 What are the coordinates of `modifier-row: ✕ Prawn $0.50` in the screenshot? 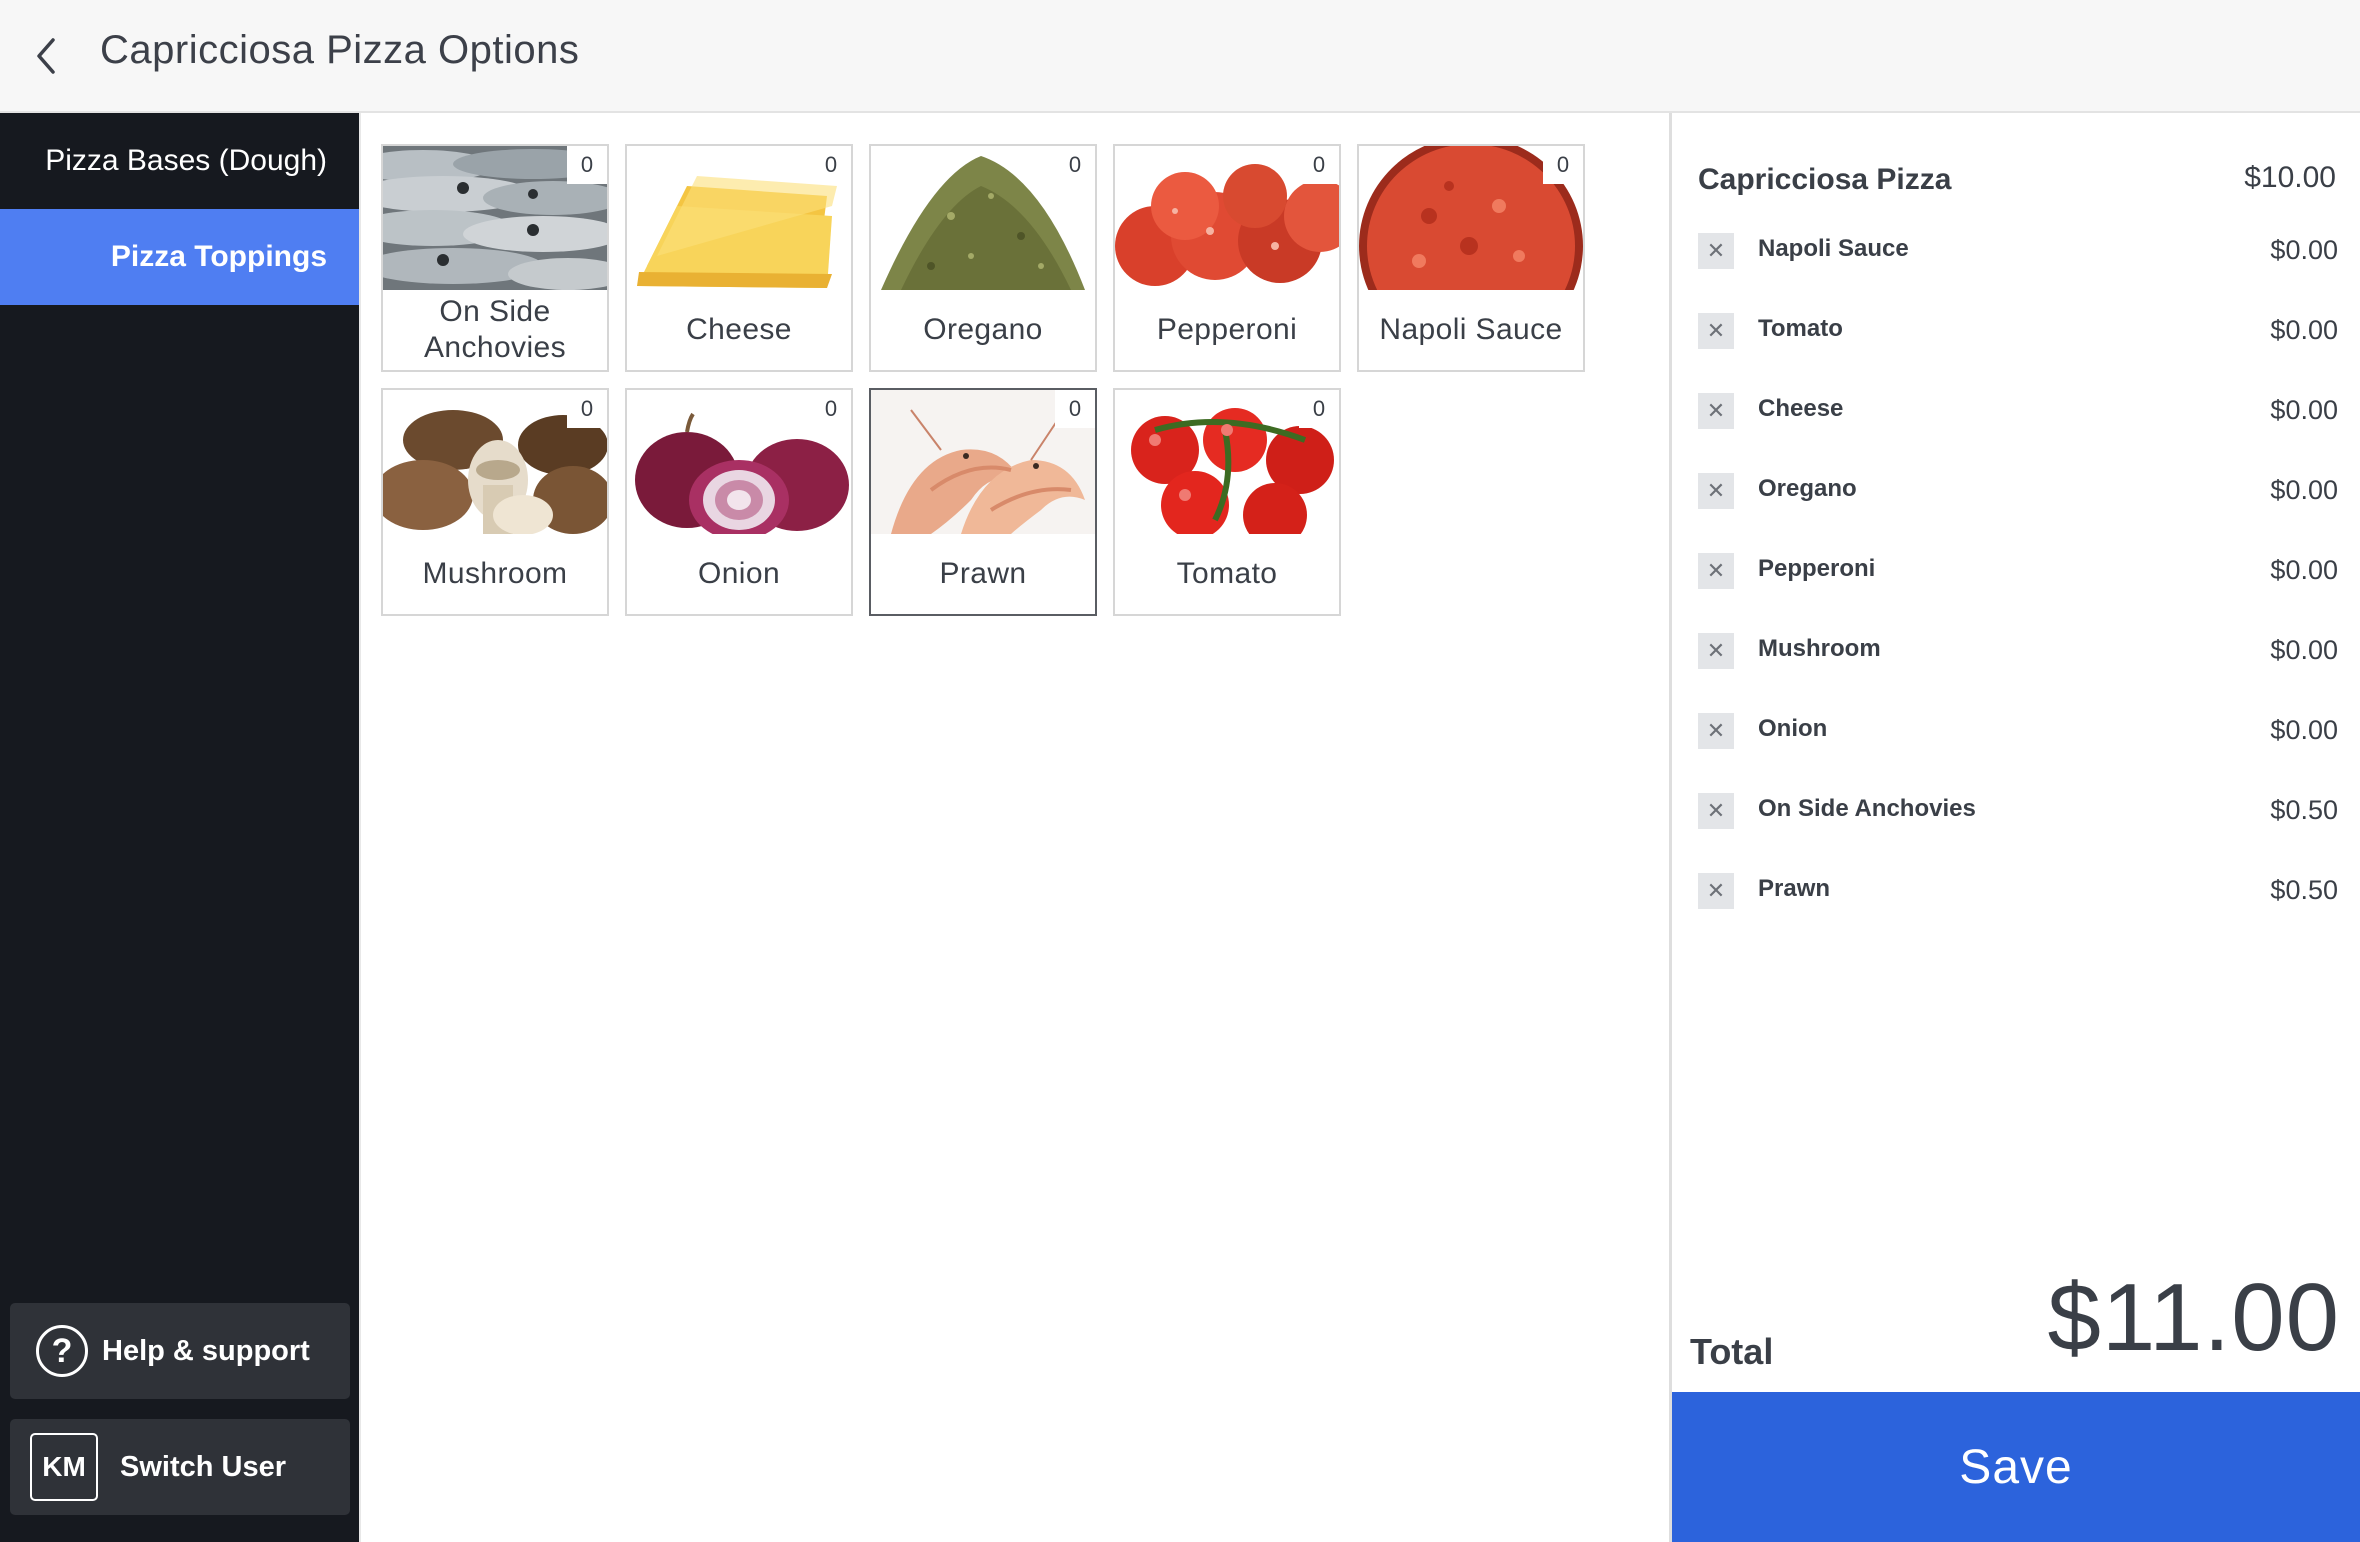 It's located at (2018, 892).